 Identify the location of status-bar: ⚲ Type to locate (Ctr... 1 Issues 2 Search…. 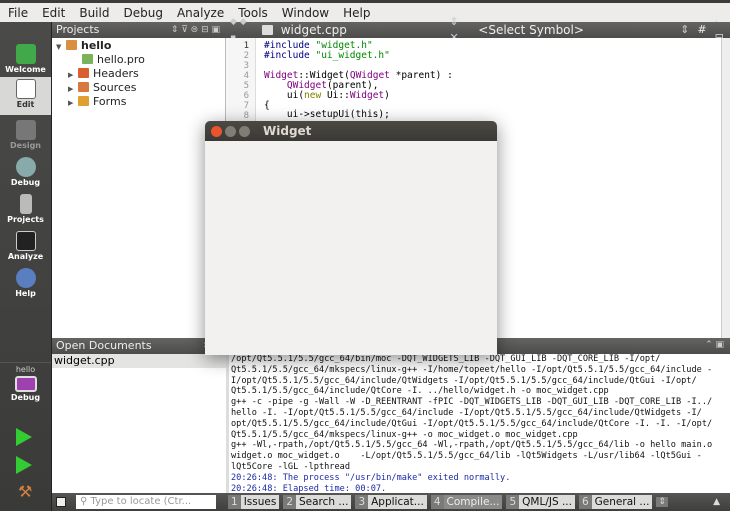
(391, 502).